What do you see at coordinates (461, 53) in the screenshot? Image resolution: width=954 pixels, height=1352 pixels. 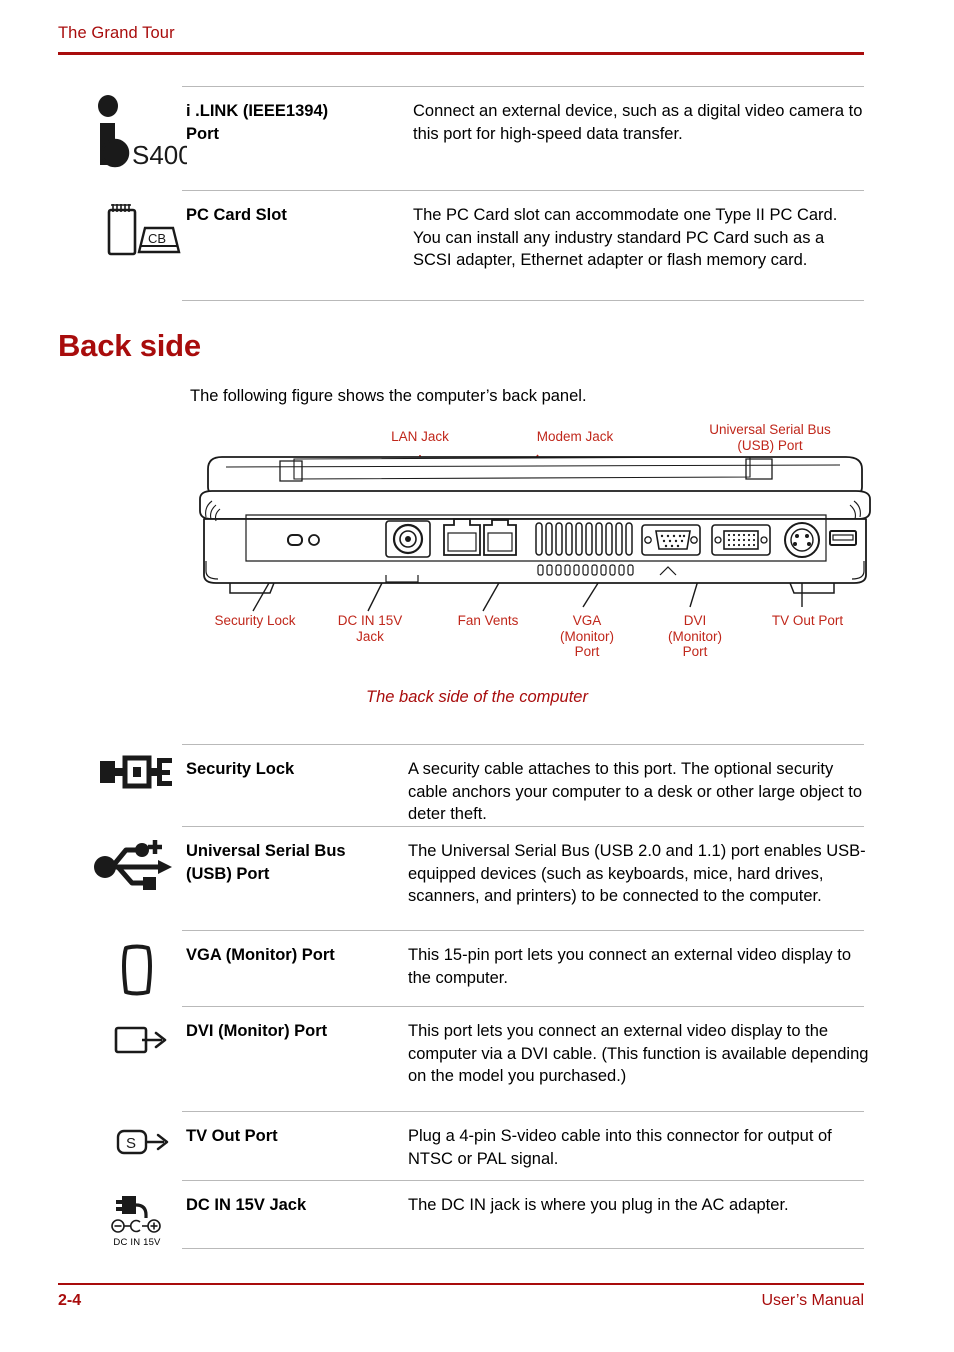 I see `header-divider` at bounding box center [461, 53].